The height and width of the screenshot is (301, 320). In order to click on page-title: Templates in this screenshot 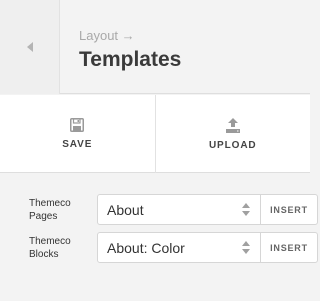, I will do `click(130, 59)`.